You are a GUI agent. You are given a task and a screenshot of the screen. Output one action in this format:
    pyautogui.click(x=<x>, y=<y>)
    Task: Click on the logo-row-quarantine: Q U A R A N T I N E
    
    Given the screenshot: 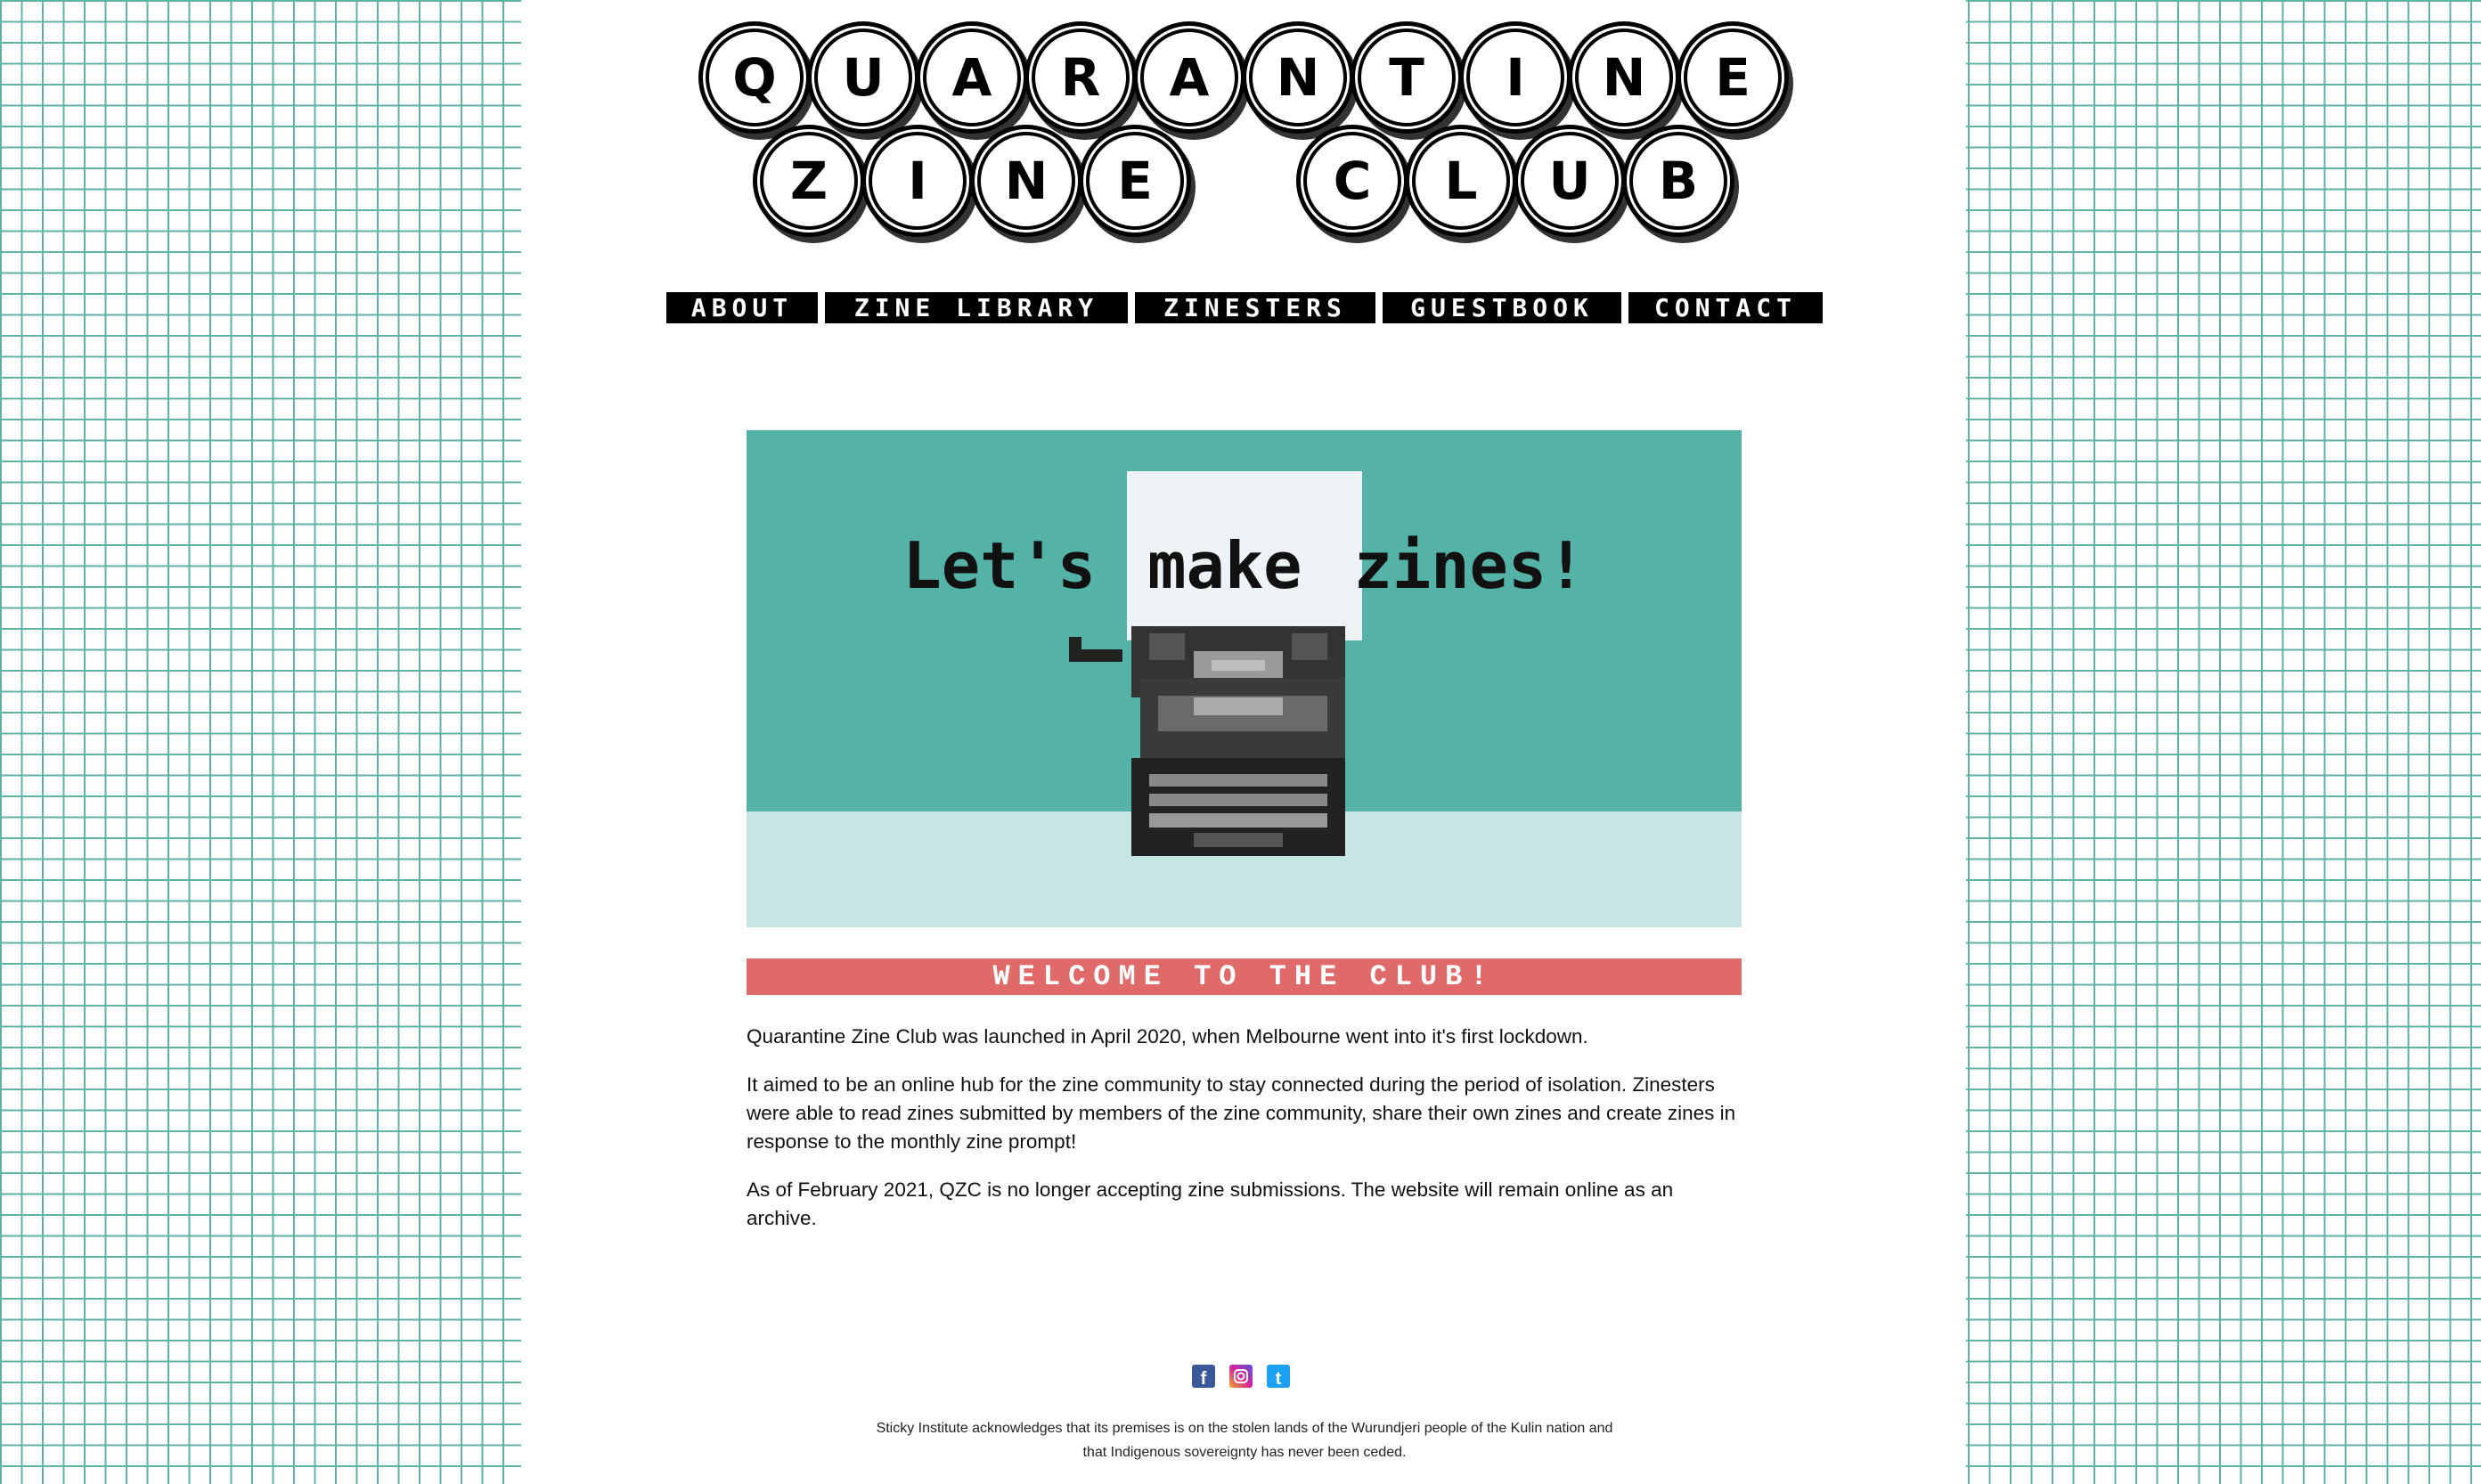 What is the action you would take?
    pyautogui.click(x=1243, y=77)
    